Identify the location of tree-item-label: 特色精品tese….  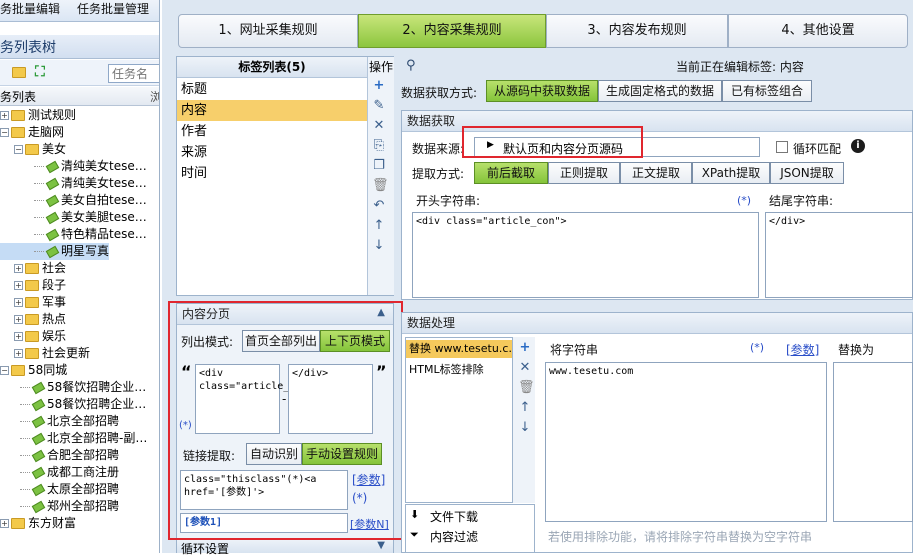
(104, 234).